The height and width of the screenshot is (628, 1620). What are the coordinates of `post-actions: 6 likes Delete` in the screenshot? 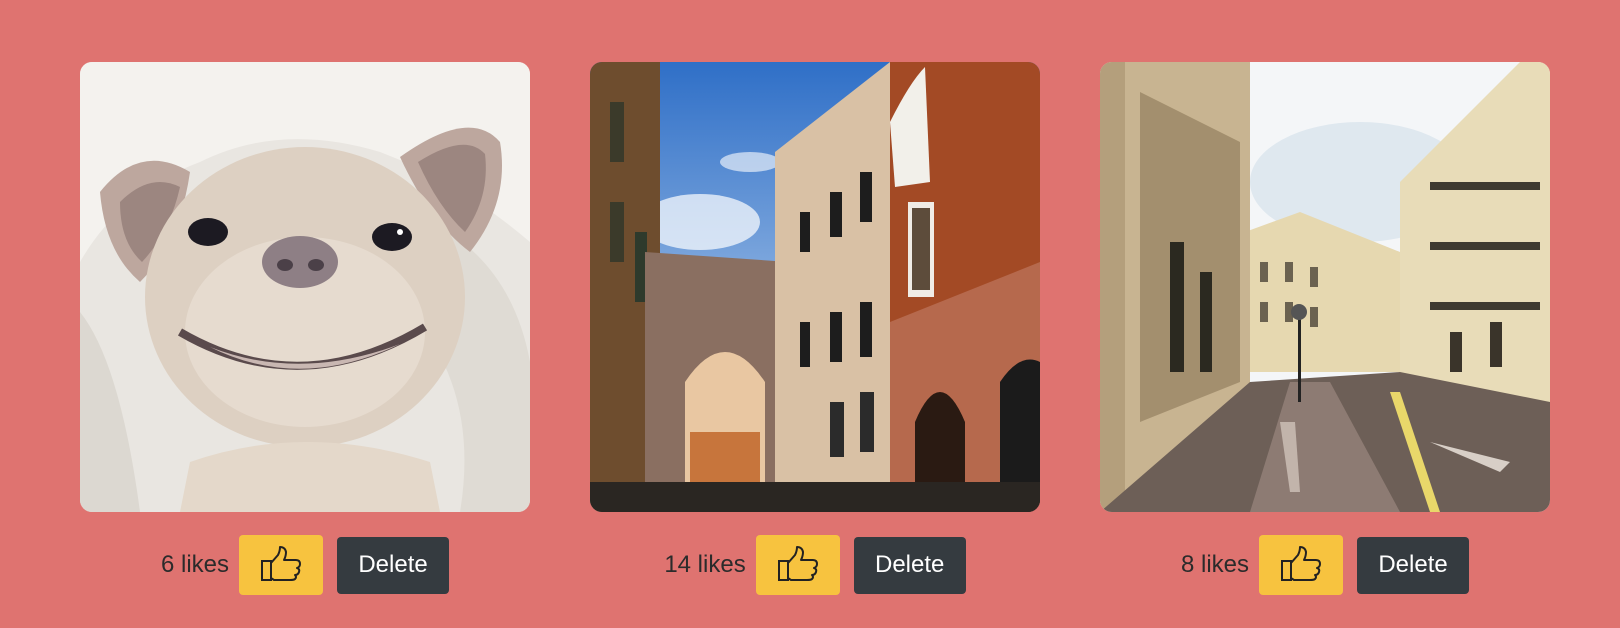 It's located at (305, 565).